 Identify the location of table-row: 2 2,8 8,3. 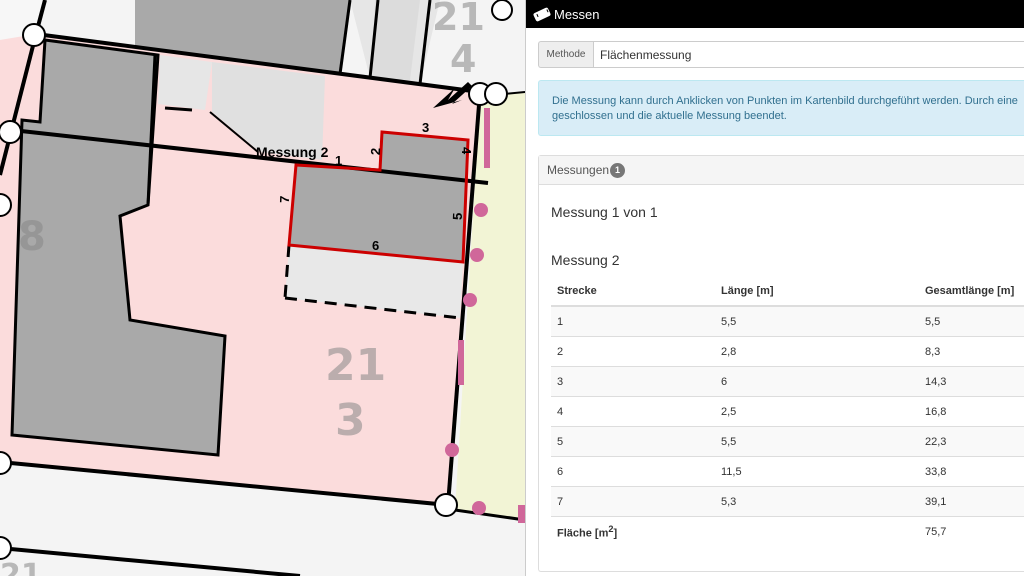
(787, 351).